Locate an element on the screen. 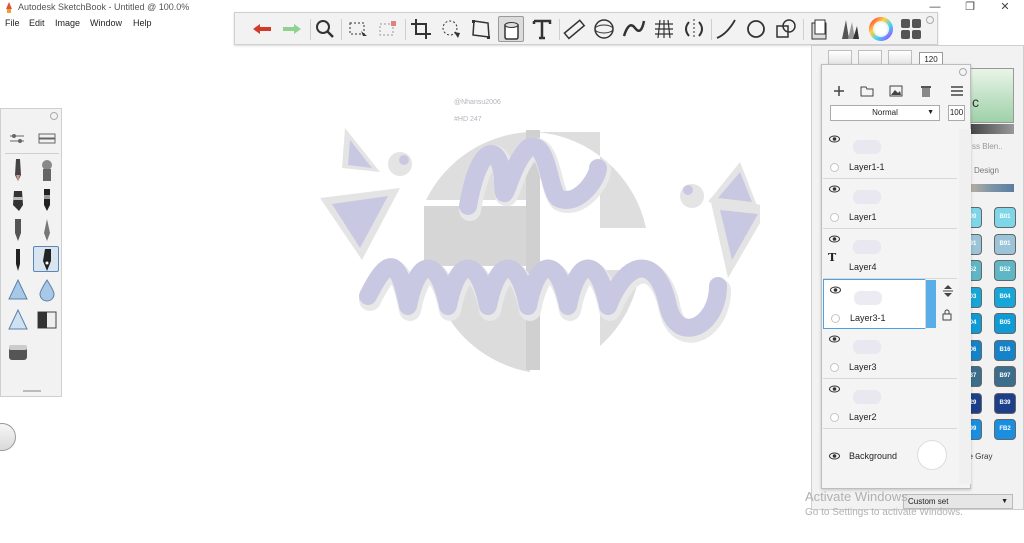 The image size is (1024, 543). copic-swatch: B39 is located at coordinates (1005, 403).